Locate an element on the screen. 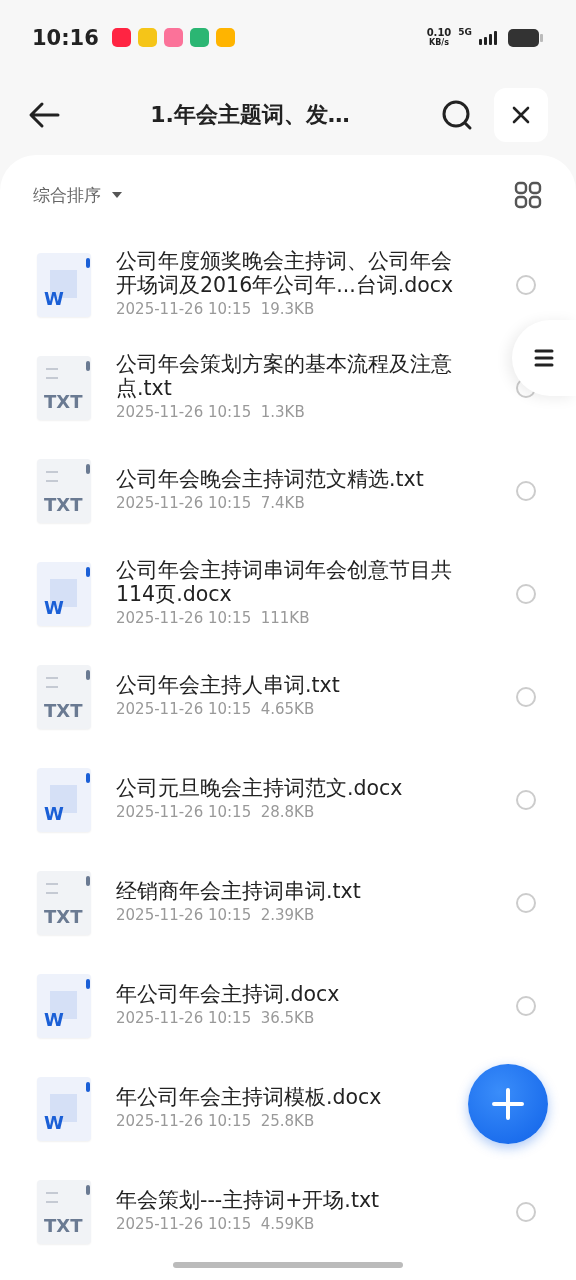 This screenshot has width=576, height=1280. close-icon is located at coordinates (521, 115).